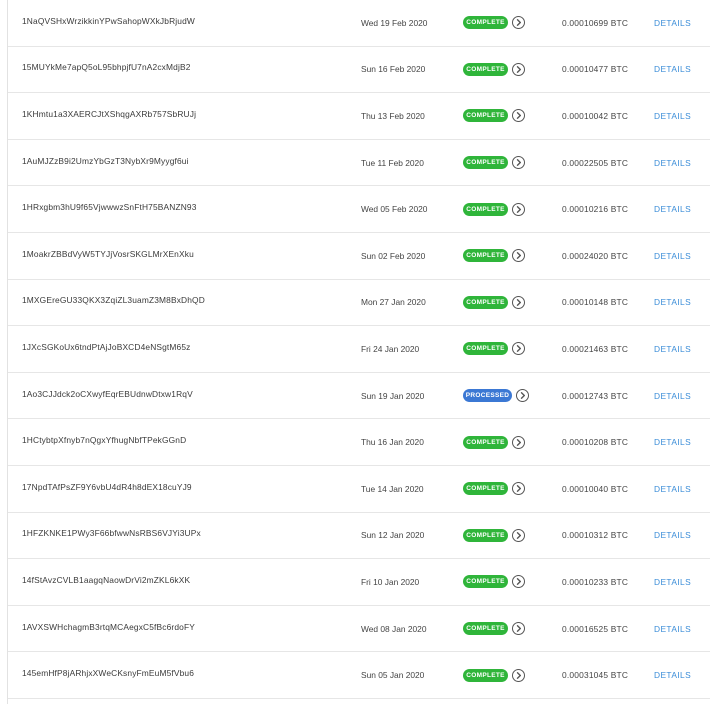  What do you see at coordinates (595, 488) in the screenshot?
I see `amount-cell: 0.00010040 BTC` at bounding box center [595, 488].